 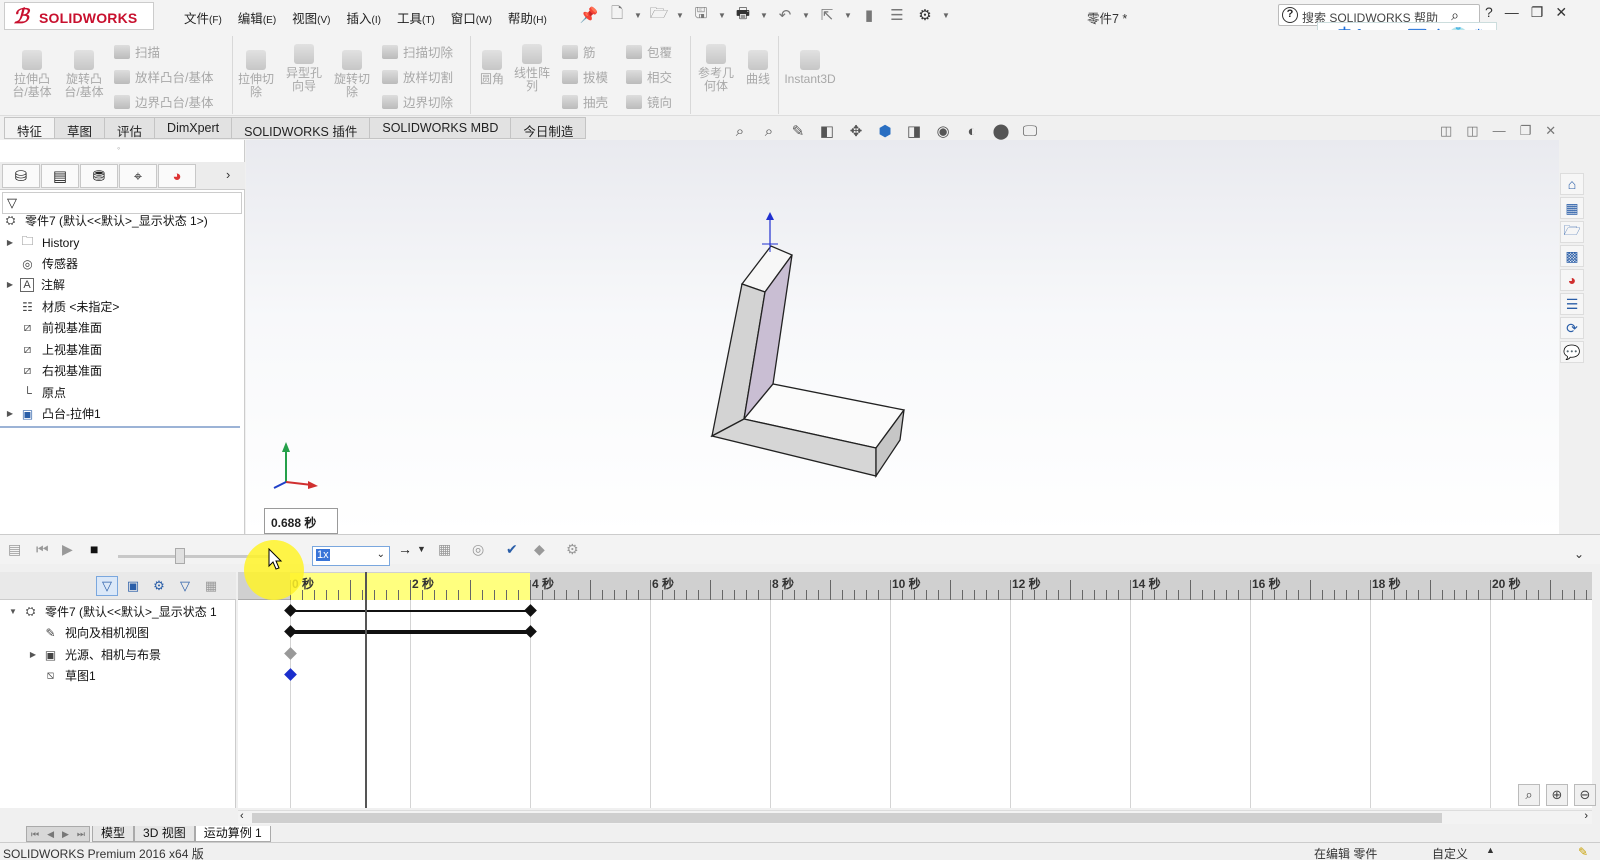 What do you see at coordinates (33, 392) in the screenshot?
I see `tree-item-origin: └ 原点` at bounding box center [33, 392].